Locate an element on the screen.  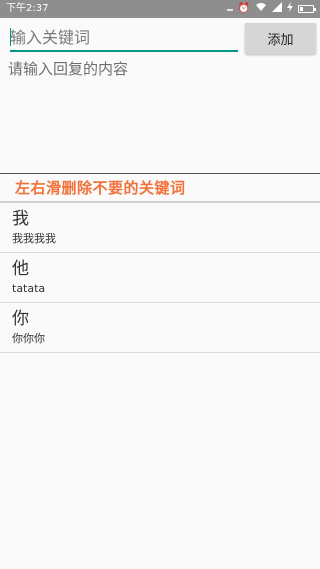
keyword-list-item: 你 你你你 is located at coordinates (160, 328).